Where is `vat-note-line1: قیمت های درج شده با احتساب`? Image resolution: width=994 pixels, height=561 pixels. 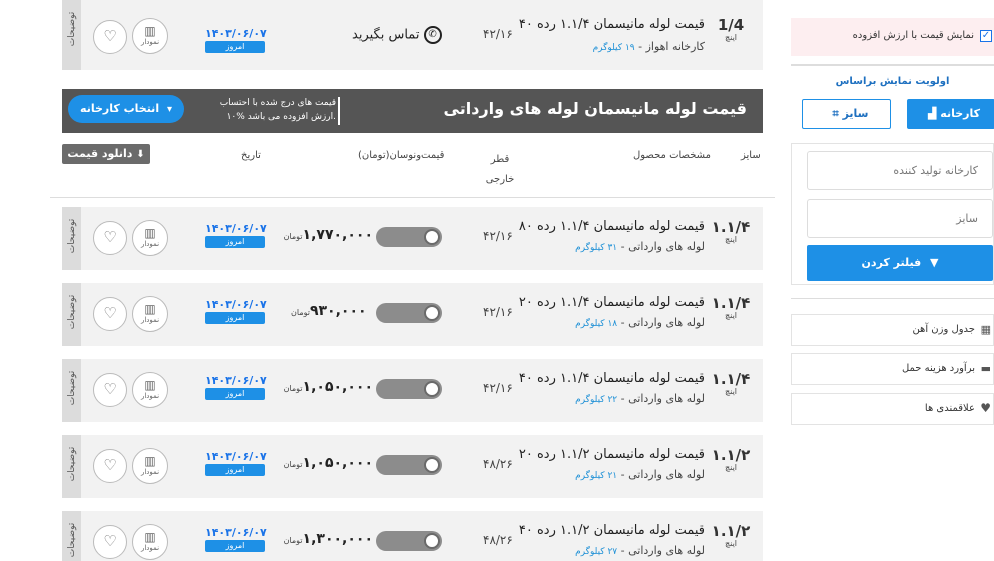 vat-note-line1: قیمت های درج شده با احتساب is located at coordinates (277, 103).